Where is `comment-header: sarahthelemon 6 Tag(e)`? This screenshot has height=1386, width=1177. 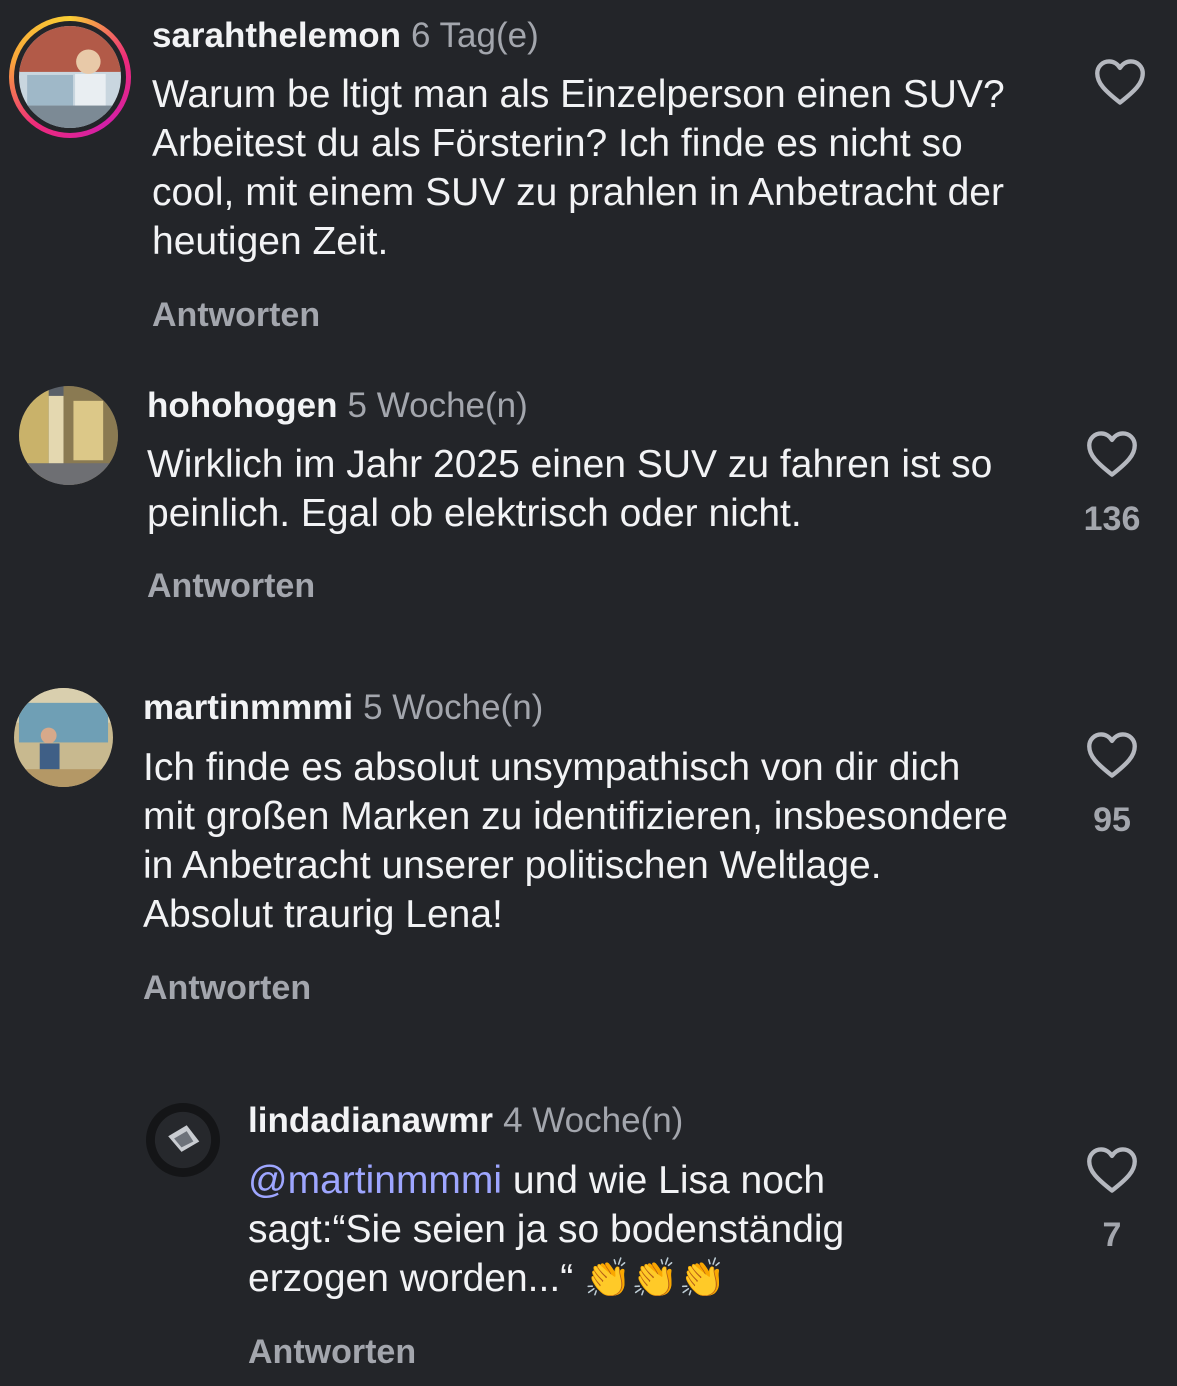
comment-header: sarahthelemon 6 Tag(e) is located at coordinates (345, 36).